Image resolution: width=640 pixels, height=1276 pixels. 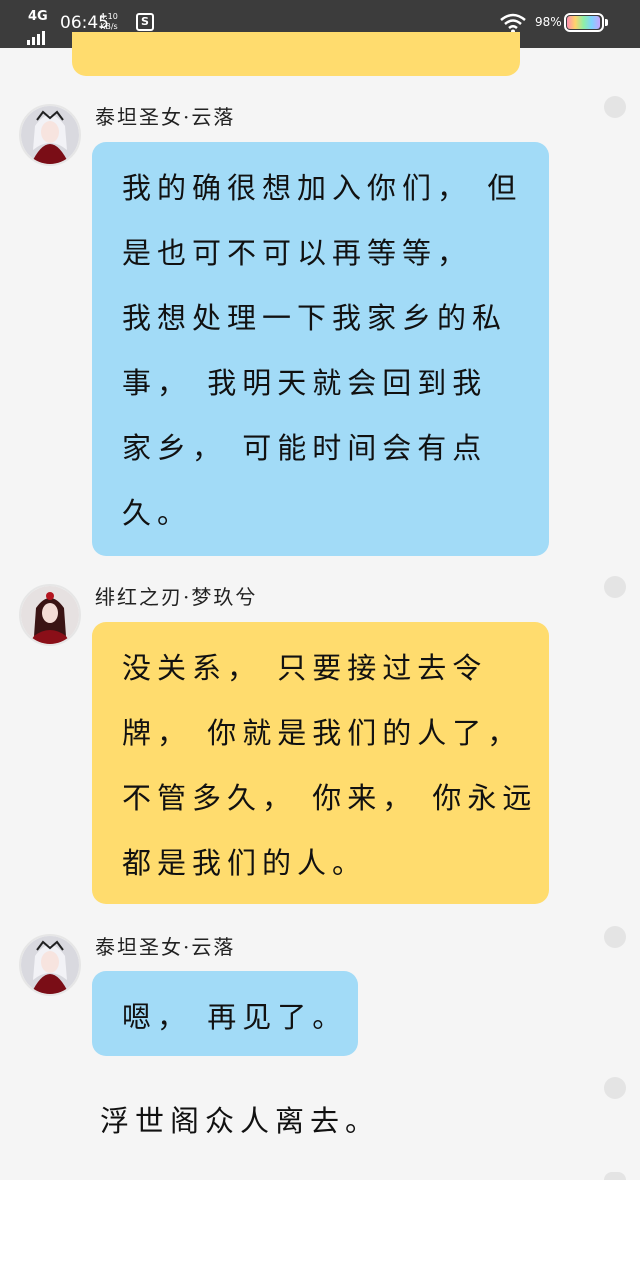 I want to click on message-line: 不管多久， 你来， 你永远, so click(x=330, y=798).